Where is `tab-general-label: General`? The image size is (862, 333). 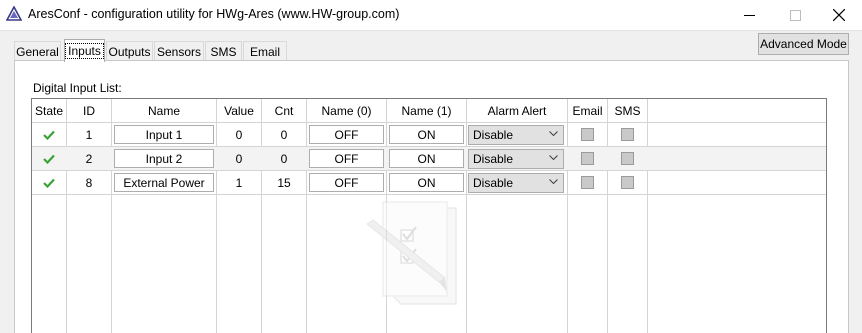
tab-general-label: General is located at coordinates (37, 51).